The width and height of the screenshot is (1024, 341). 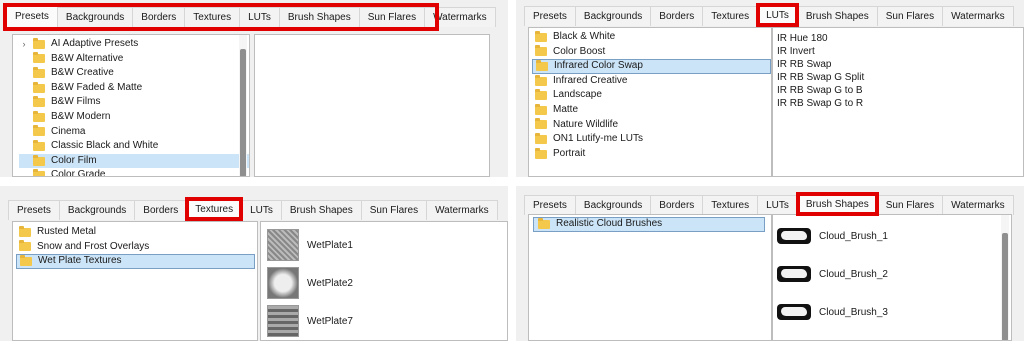 What do you see at coordinates (387, 321) in the screenshot?
I see `texture-item: WetPlate7` at bounding box center [387, 321].